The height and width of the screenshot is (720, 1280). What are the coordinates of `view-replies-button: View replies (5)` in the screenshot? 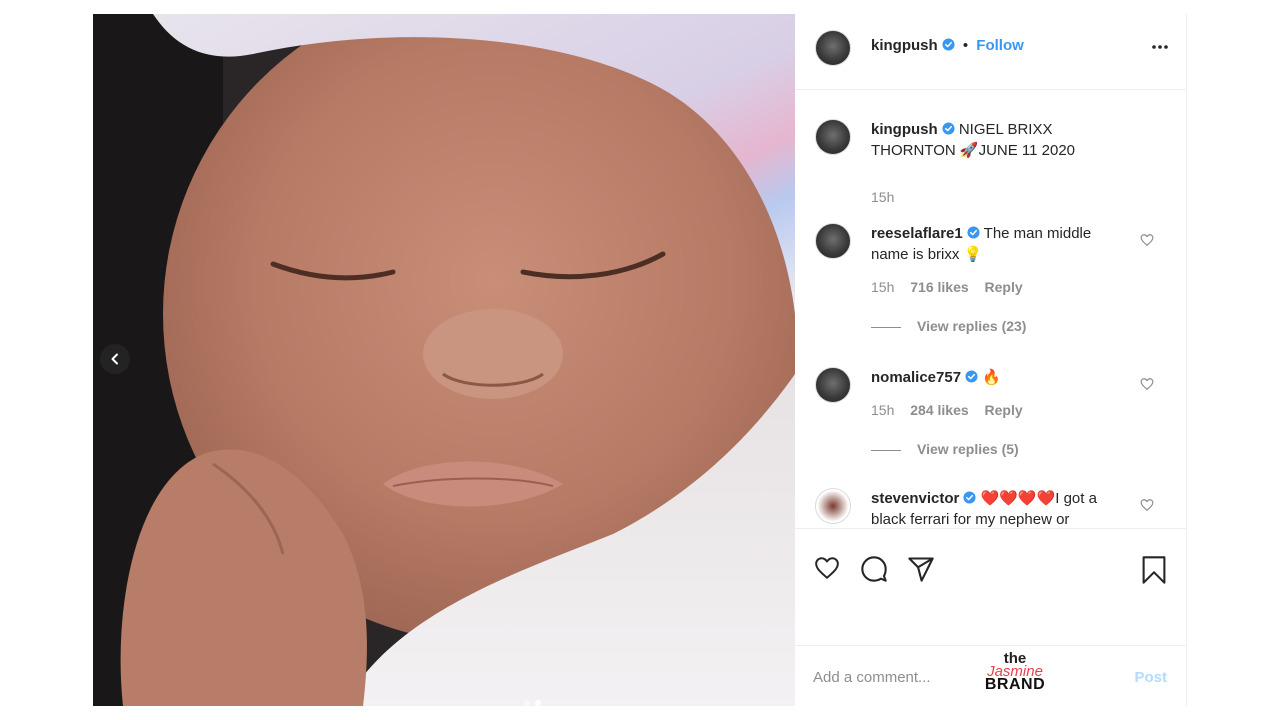 It's located at (945, 449).